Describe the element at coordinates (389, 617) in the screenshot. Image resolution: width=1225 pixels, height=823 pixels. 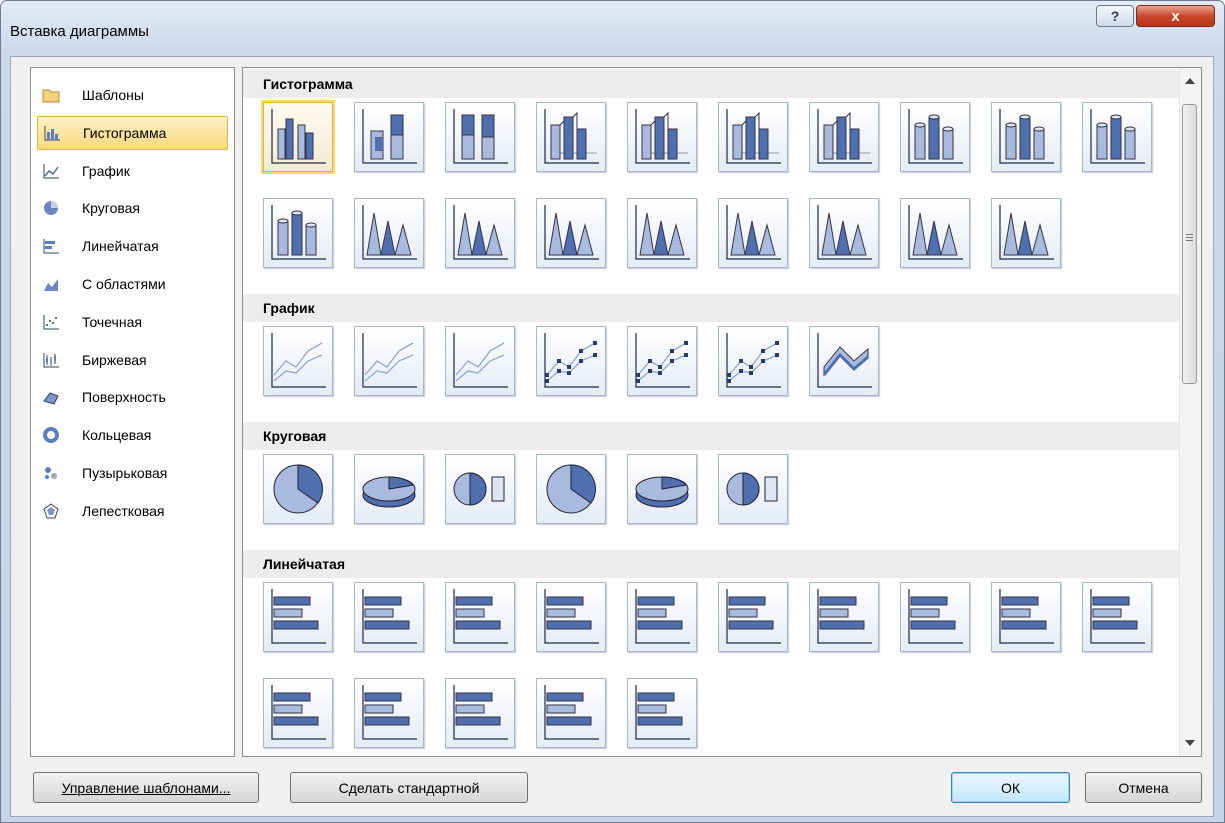
I see `stacked-bar-chart-type` at that location.